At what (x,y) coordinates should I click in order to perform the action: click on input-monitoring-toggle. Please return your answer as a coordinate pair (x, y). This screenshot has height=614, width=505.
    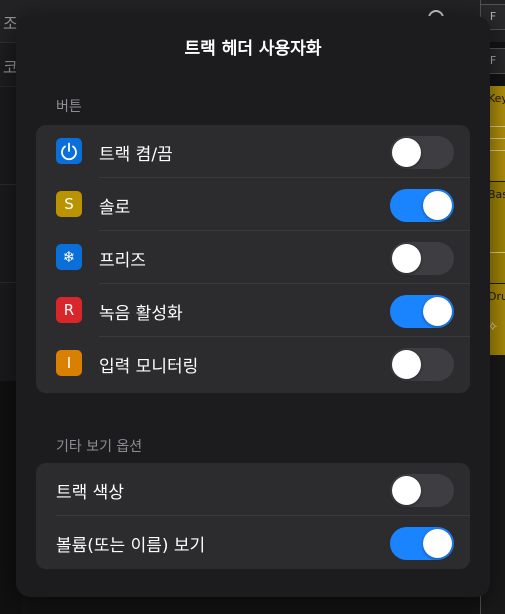
    Looking at the image, I should click on (422, 364).